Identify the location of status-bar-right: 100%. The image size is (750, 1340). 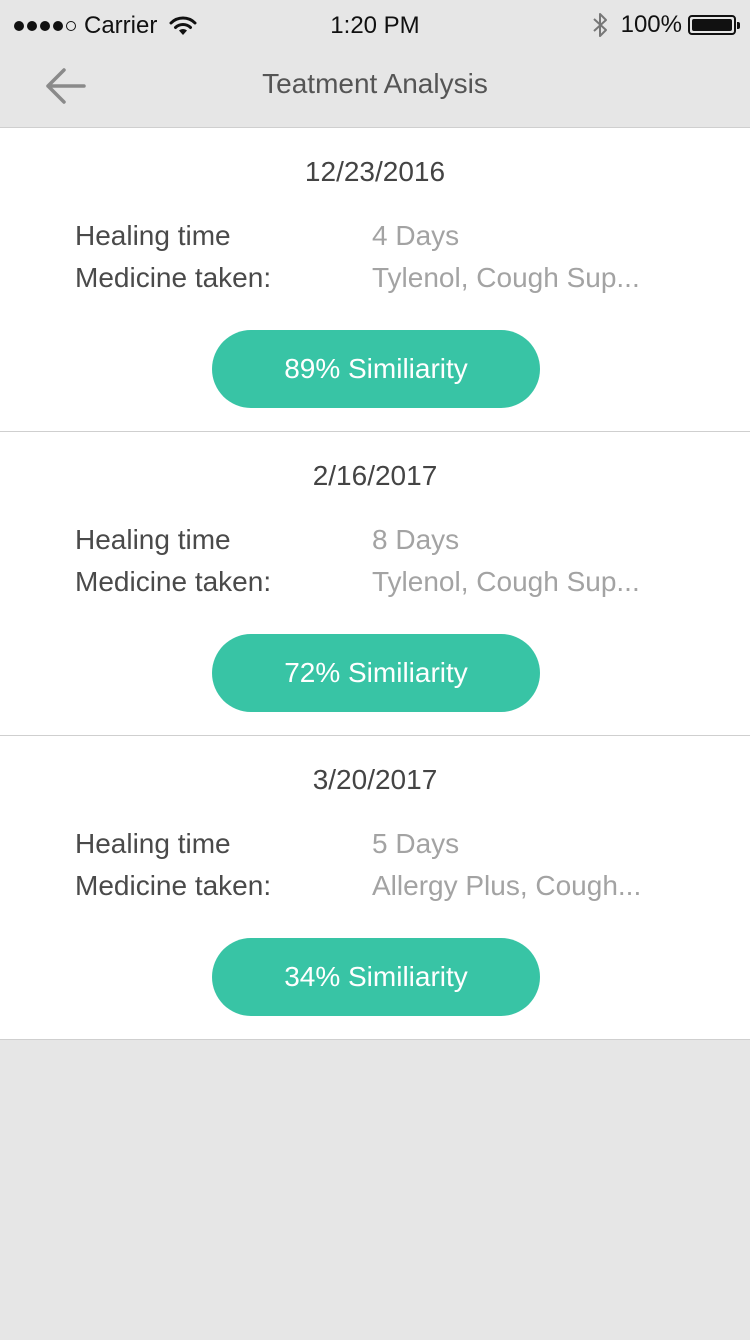
(665, 25).